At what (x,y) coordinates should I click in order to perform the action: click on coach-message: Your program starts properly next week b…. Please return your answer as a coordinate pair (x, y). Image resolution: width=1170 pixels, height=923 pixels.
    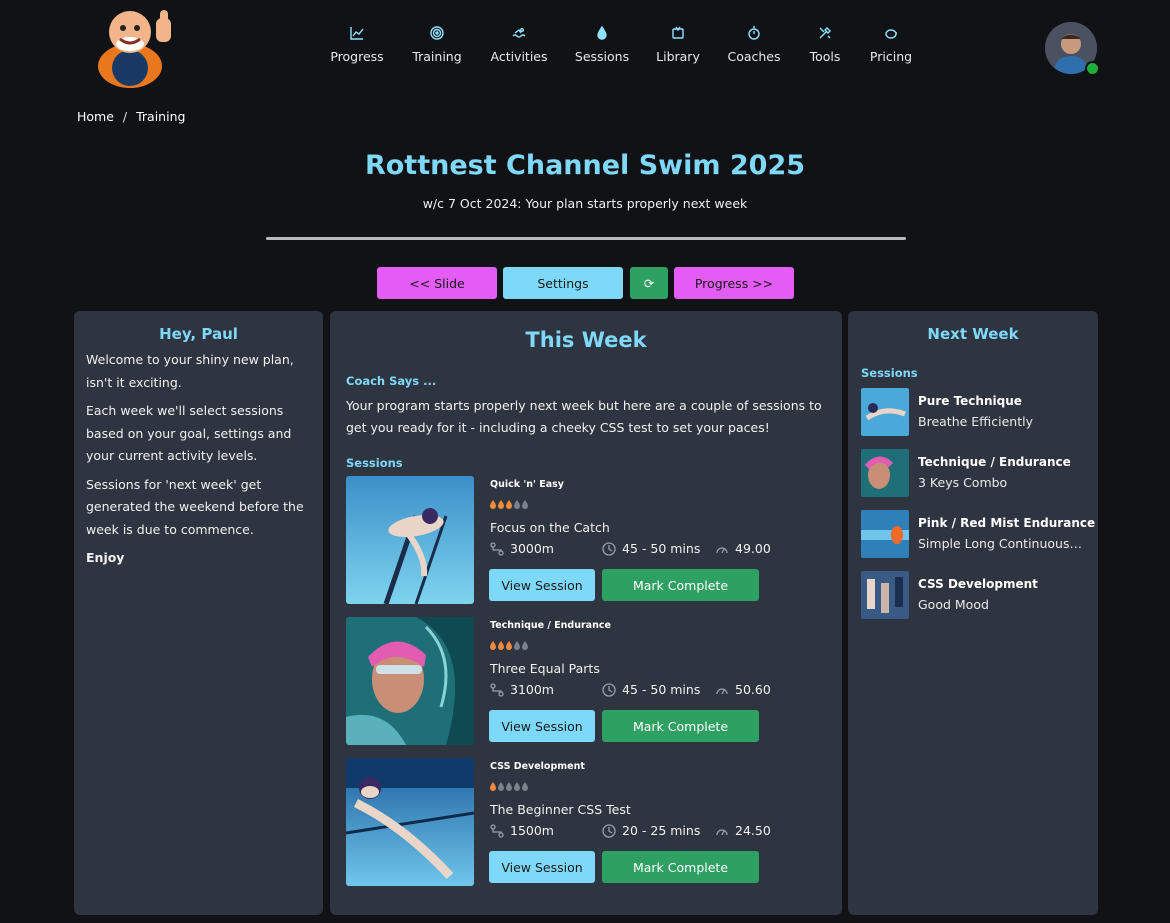
    Looking at the image, I should click on (584, 416).